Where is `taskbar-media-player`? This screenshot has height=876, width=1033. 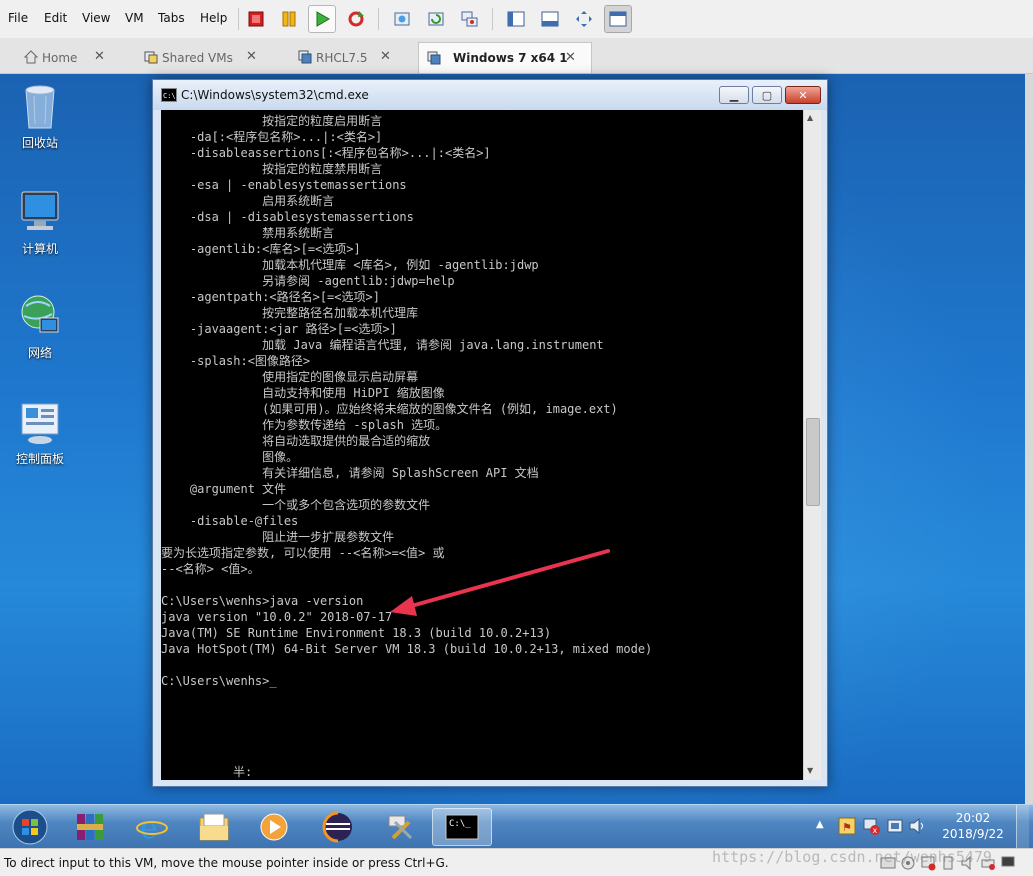 taskbar-media-player is located at coordinates (274, 827).